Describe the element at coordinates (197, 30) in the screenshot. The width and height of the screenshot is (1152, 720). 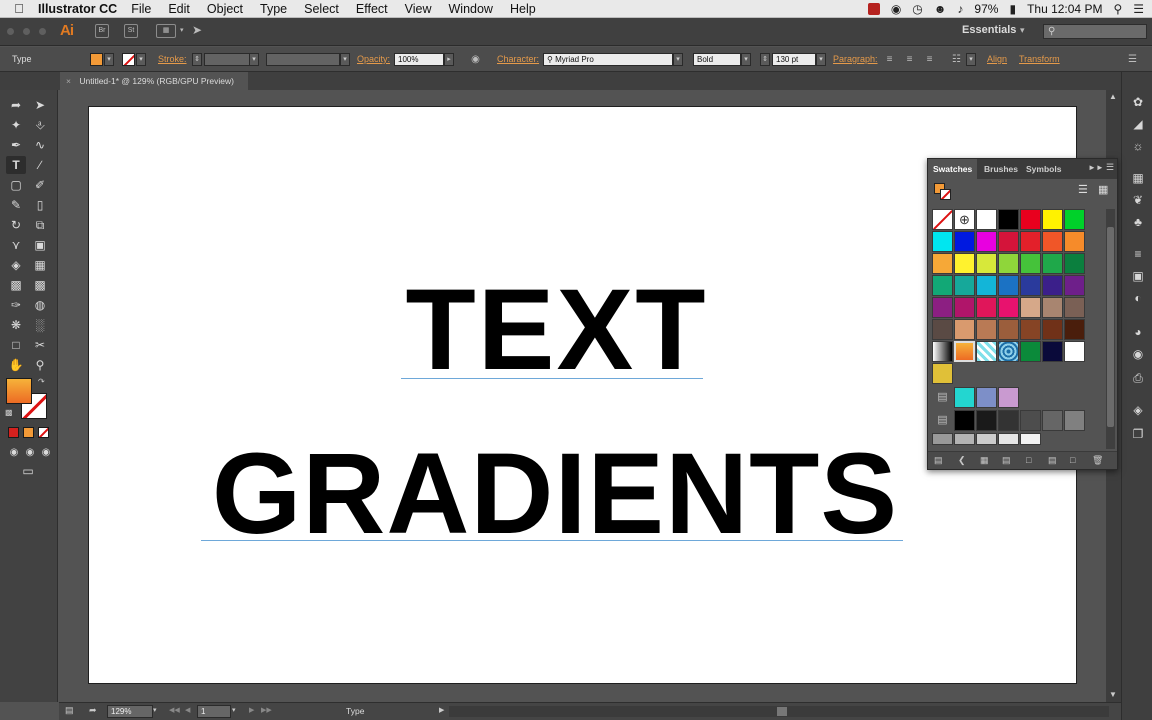
I see `gpu-performance-icon: ➤` at that location.